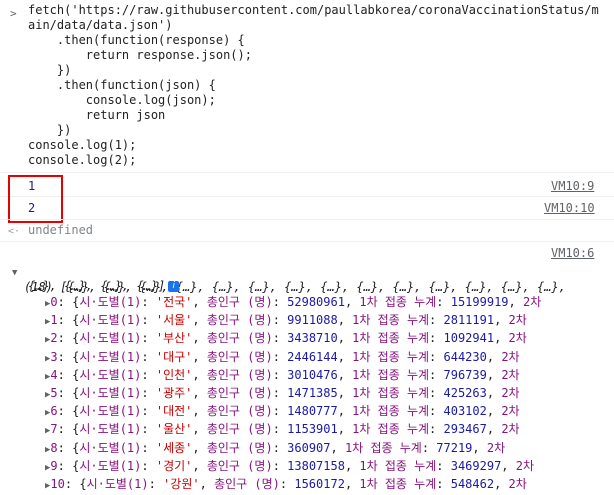  What do you see at coordinates (54, 465) in the screenshot?
I see `entry-index: 9` at bounding box center [54, 465].